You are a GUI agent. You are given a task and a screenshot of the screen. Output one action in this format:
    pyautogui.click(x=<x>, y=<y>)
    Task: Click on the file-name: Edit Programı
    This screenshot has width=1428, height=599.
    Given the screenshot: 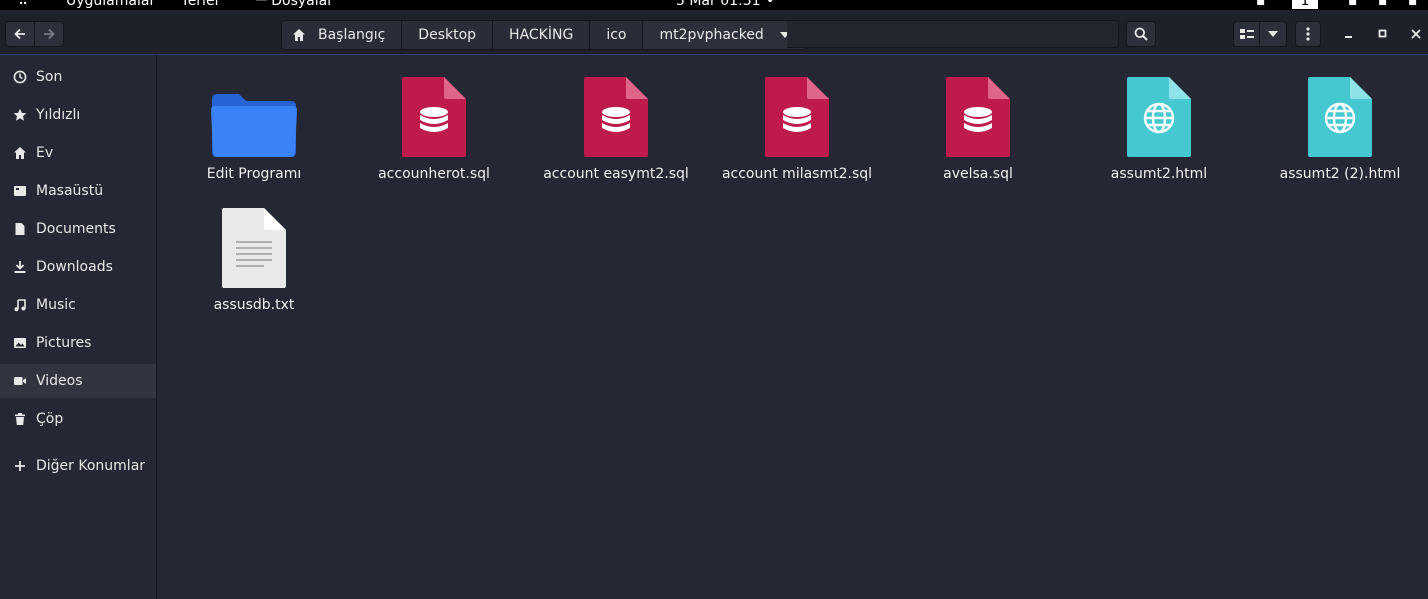 What is the action you would take?
    pyautogui.click(x=254, y=174)
    